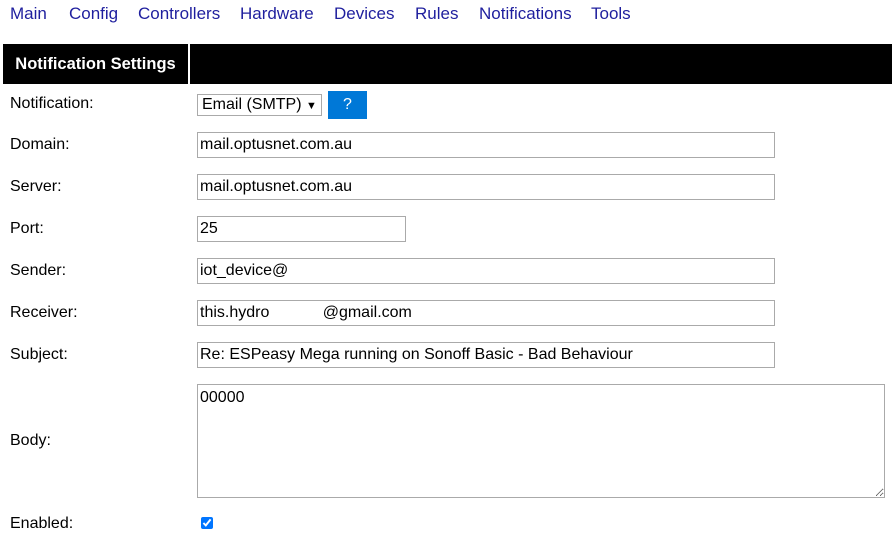 Image resolution: width=896 pixels, height=539 pixels. I want to click on nav-notifications: Notifications, so click(525, 14).